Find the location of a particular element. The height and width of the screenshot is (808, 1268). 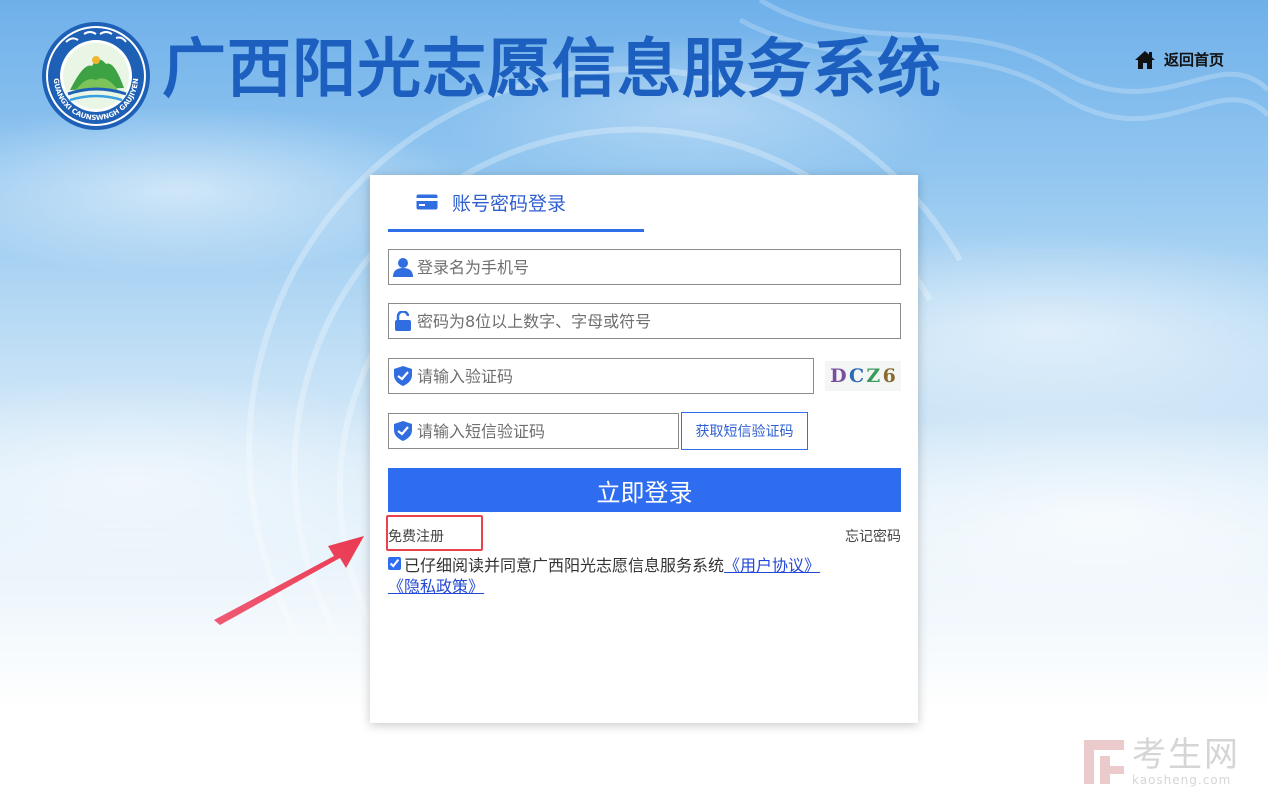

home-link: 返回首页 is located at coordinates (1179, 59).